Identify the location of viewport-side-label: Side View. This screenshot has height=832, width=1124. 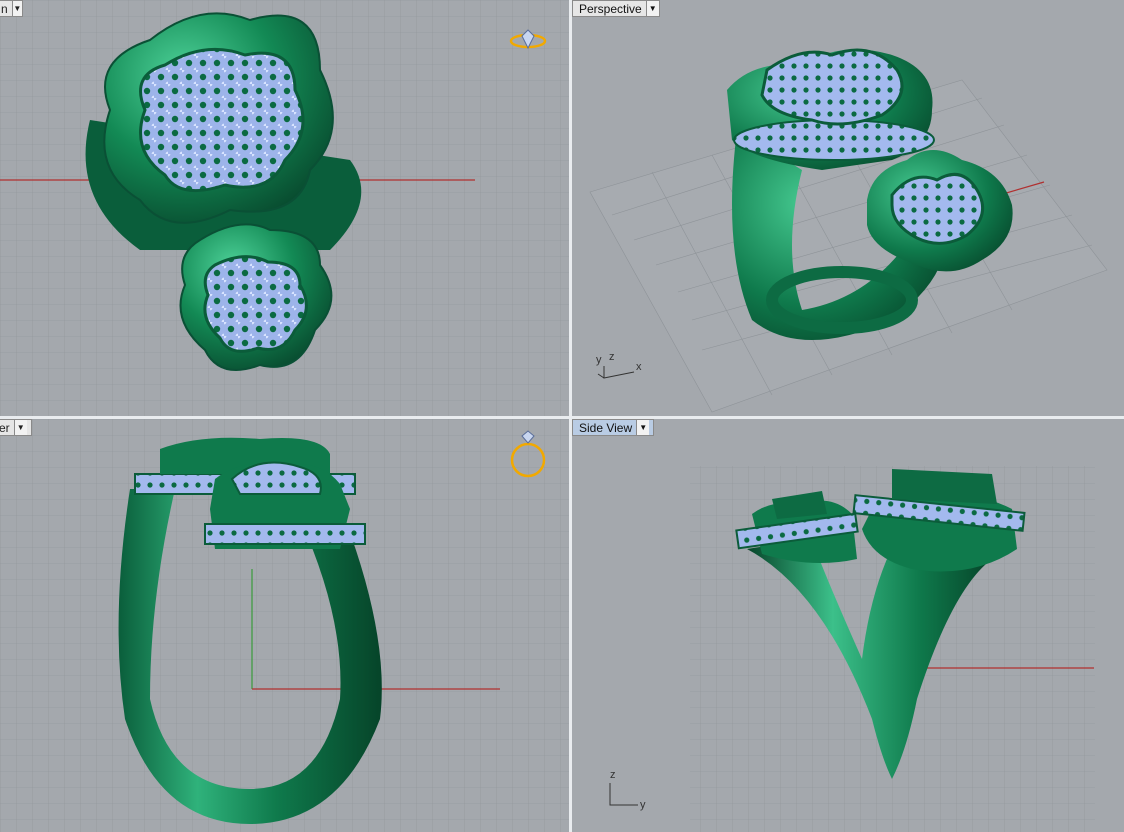
(606, 427).